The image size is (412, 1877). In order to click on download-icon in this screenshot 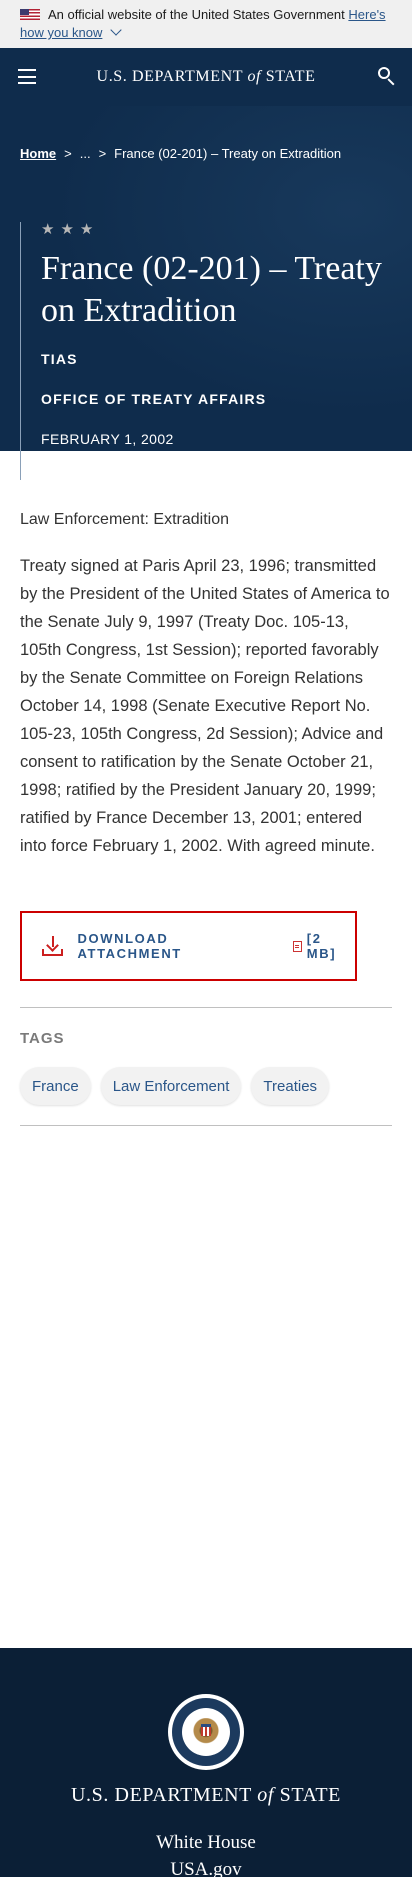, I will do `click(53, 946)`.